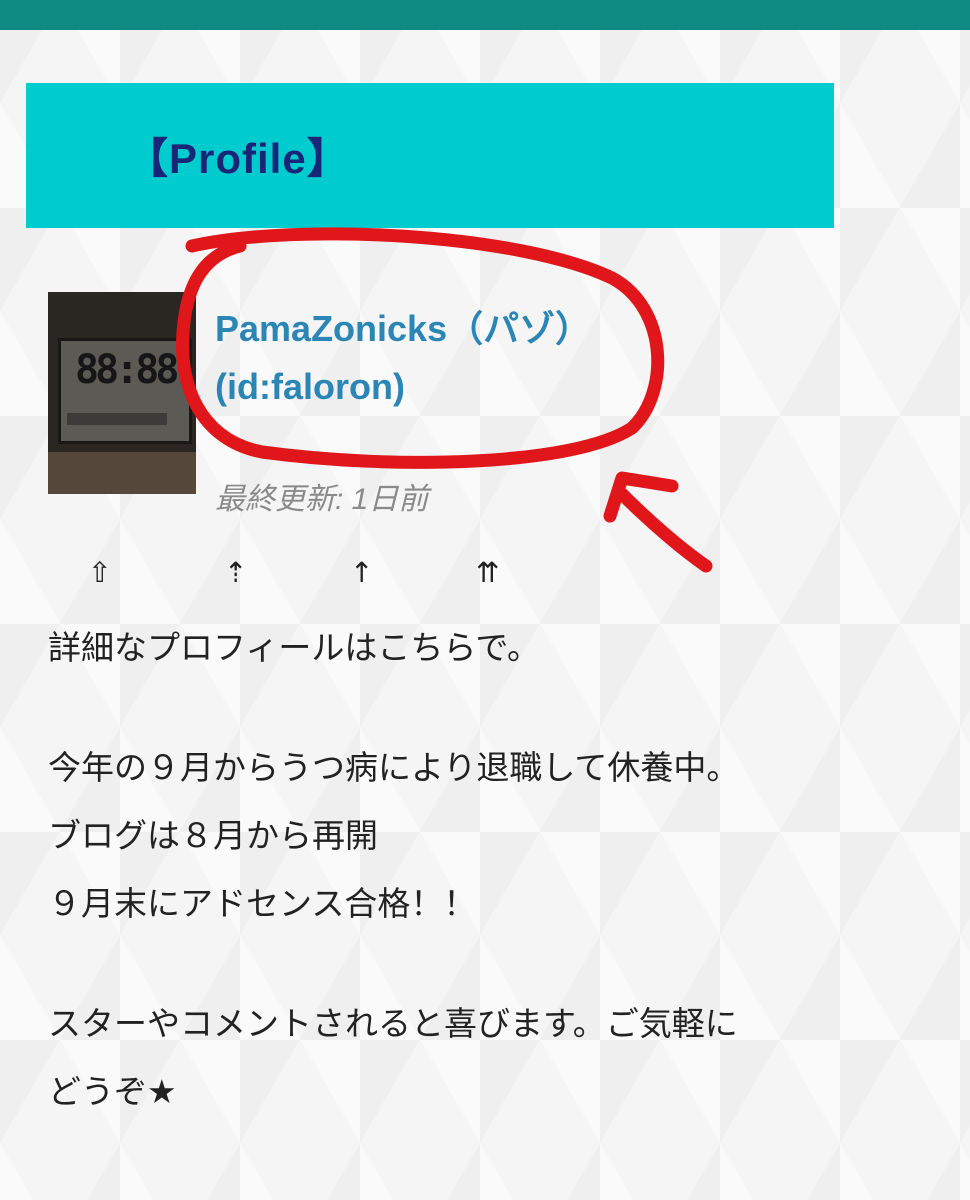 The width and height of the screenshot is (970, 1200). I want to click on avatar-digits: 88:88, so click(127, 370).